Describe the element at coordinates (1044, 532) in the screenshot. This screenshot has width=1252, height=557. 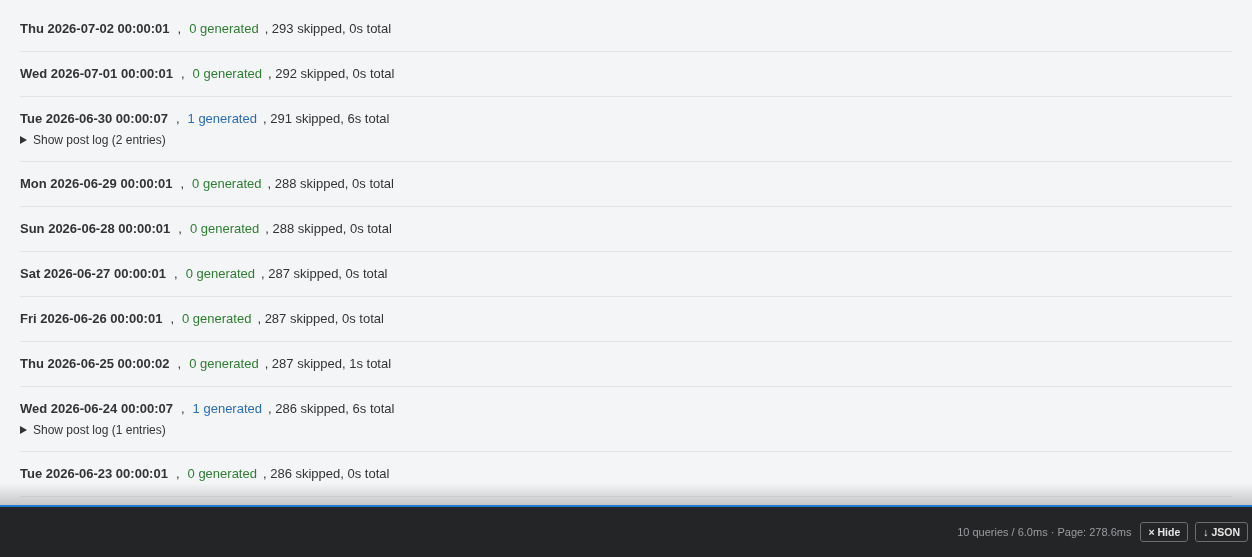
I see `query-stats: 10 queries / 6.0ms · Page: 278.6ms` at that location.